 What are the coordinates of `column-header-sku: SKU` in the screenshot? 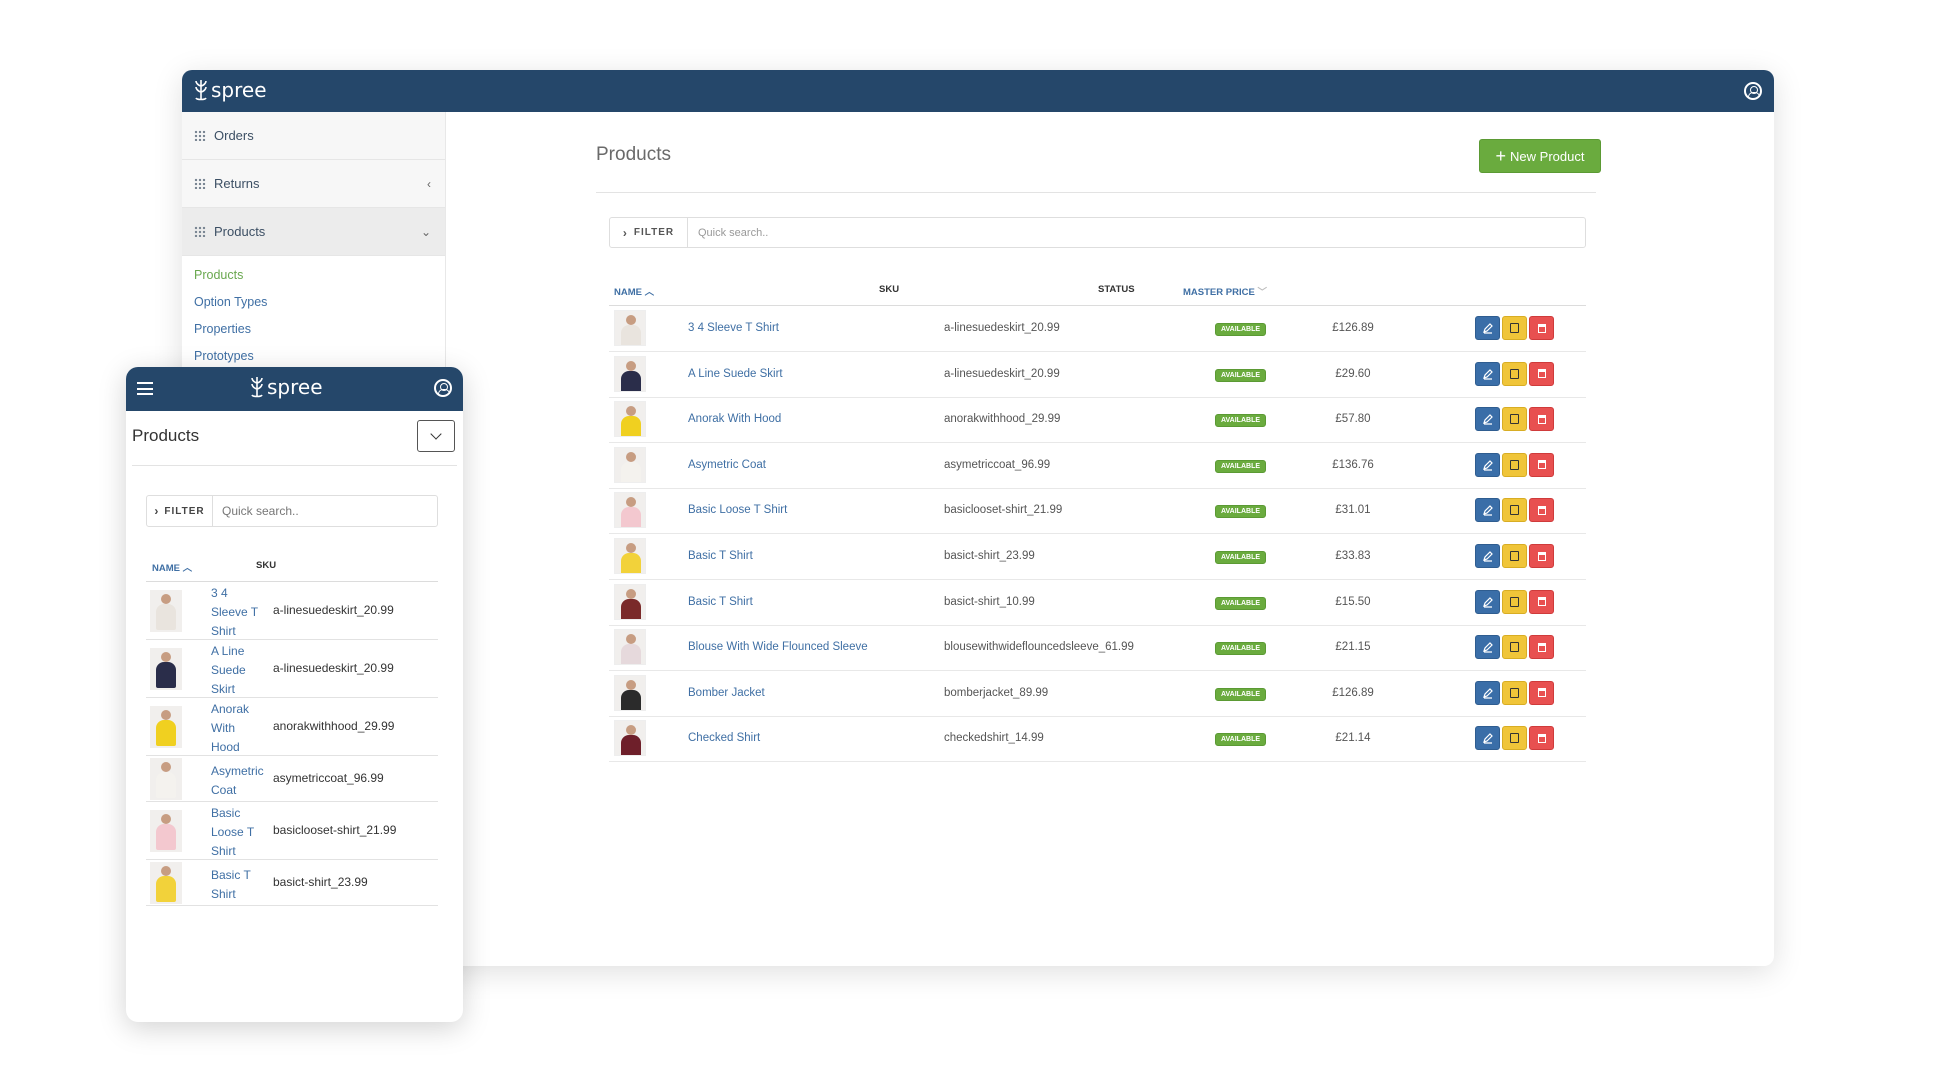 It's located at (266, 565).